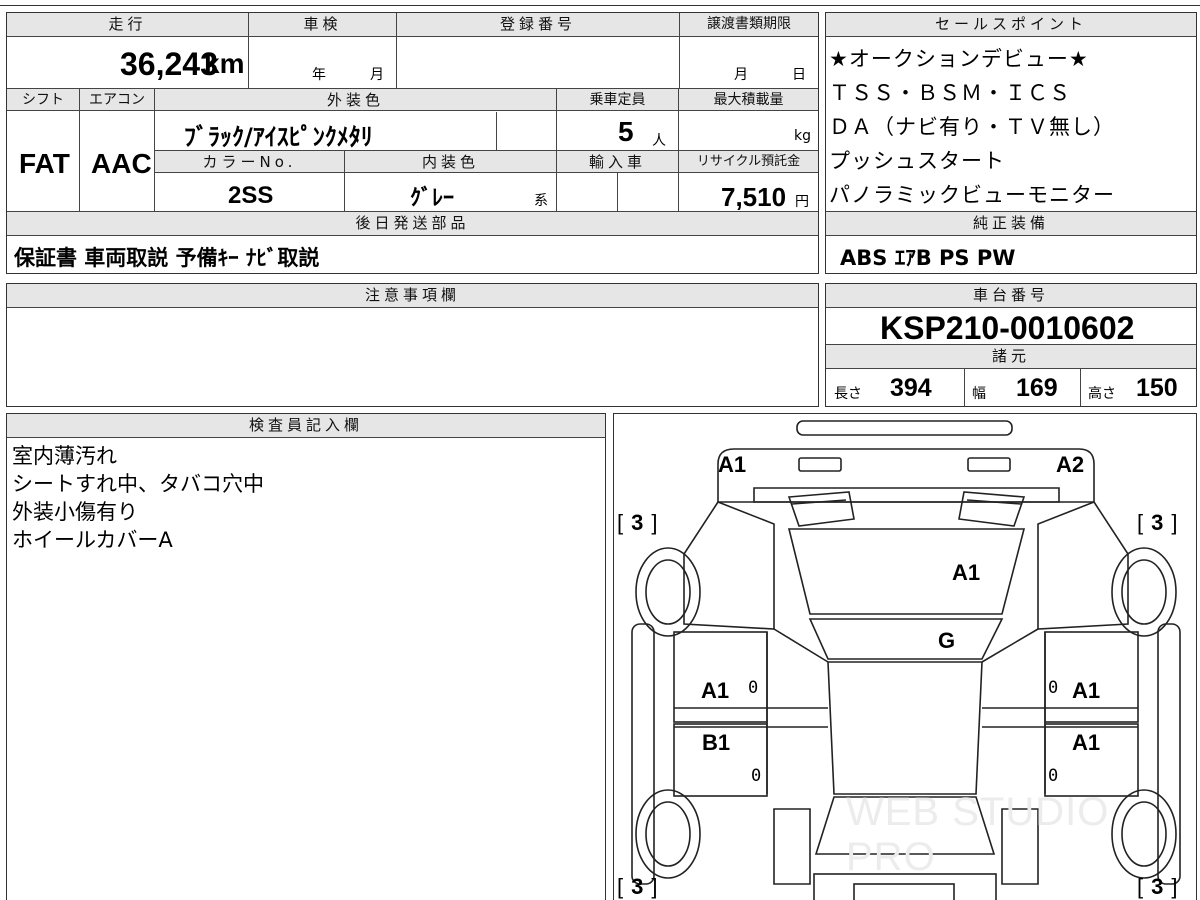 This screenshot has width=1200, height=900. What do you see at coordinates (1007, 328) in the screenshot?
I see `chassis-number: KSP210-0010602` at bounding box center [1007, 328].